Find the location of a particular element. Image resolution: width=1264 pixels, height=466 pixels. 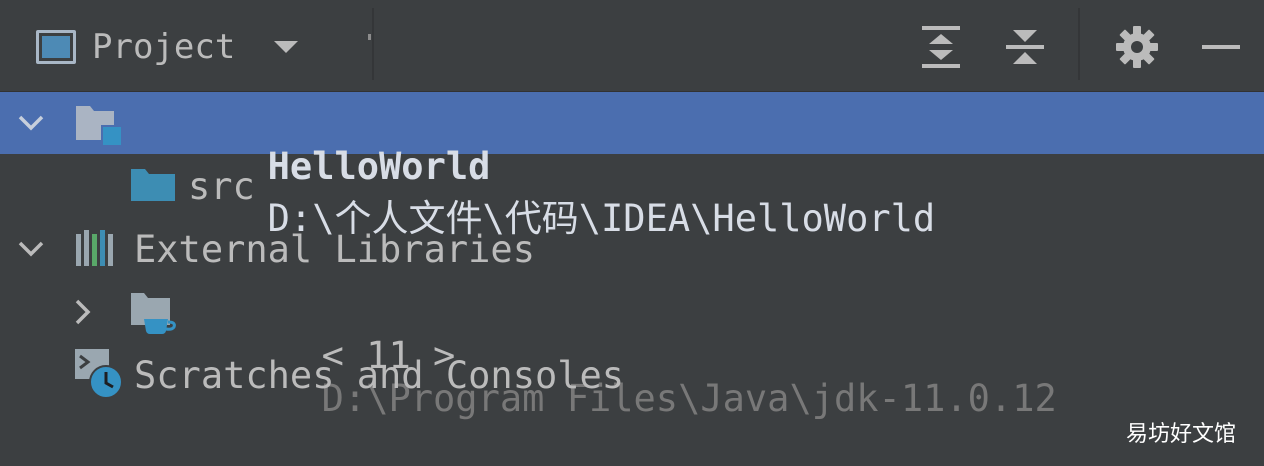

scratches-icon is located at coordinates (99, 374).